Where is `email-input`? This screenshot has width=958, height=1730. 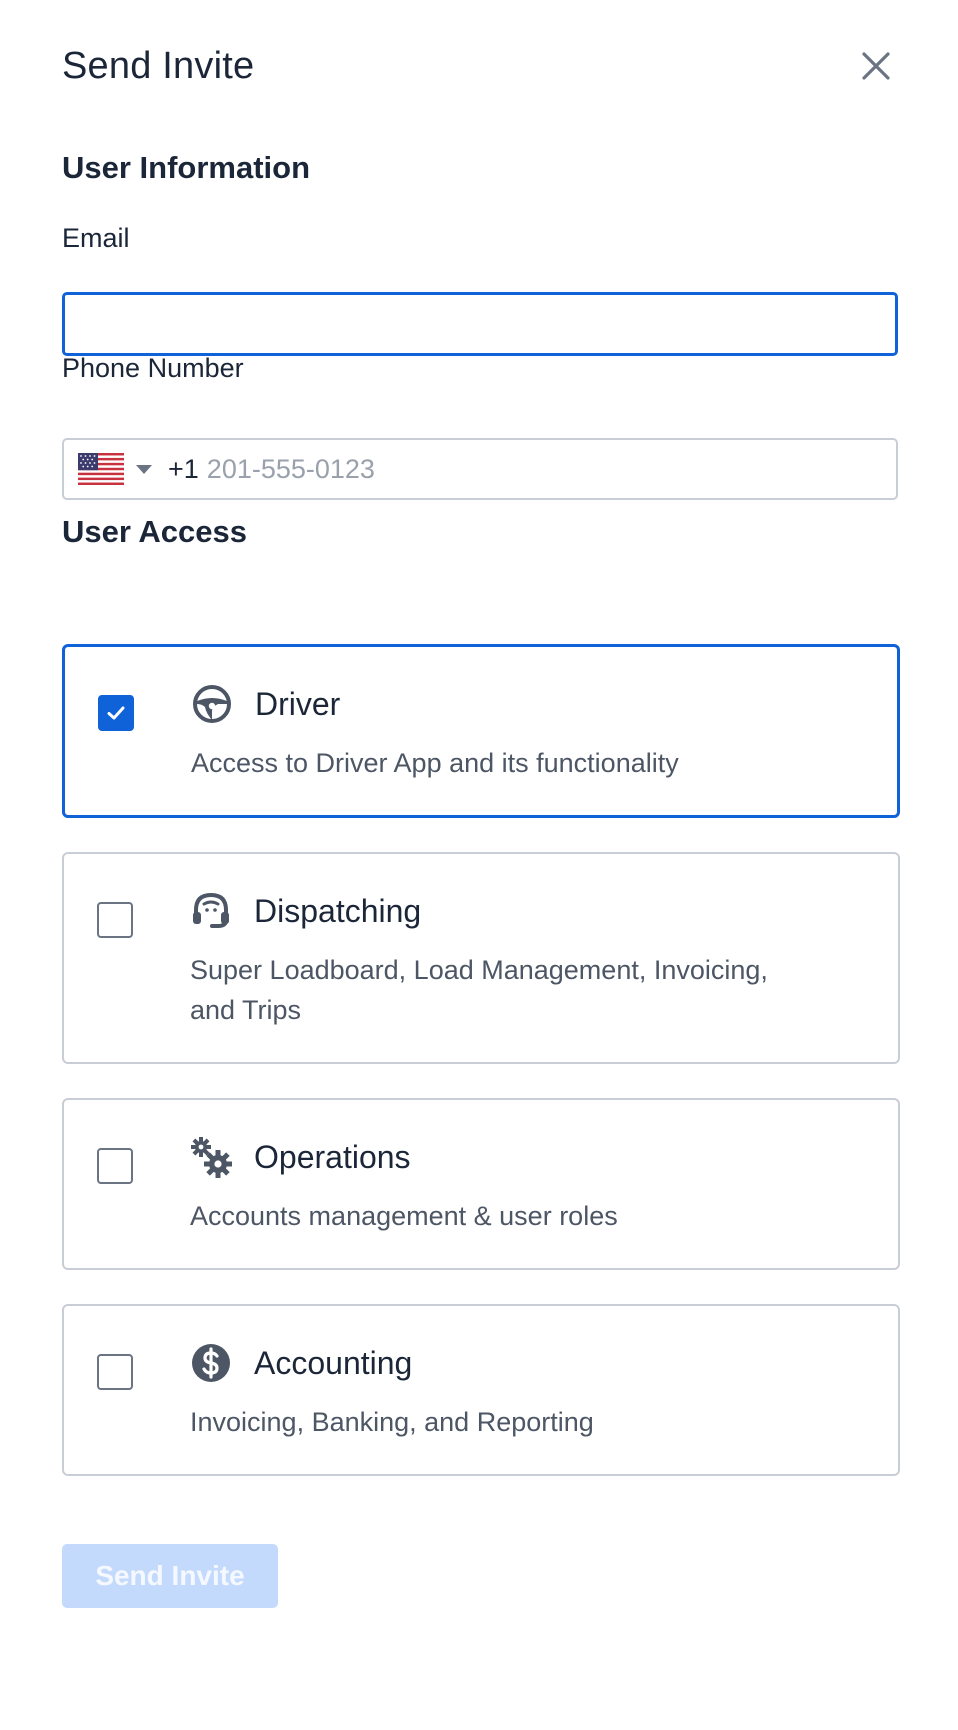
email-input is located at coordinates (480, 324).